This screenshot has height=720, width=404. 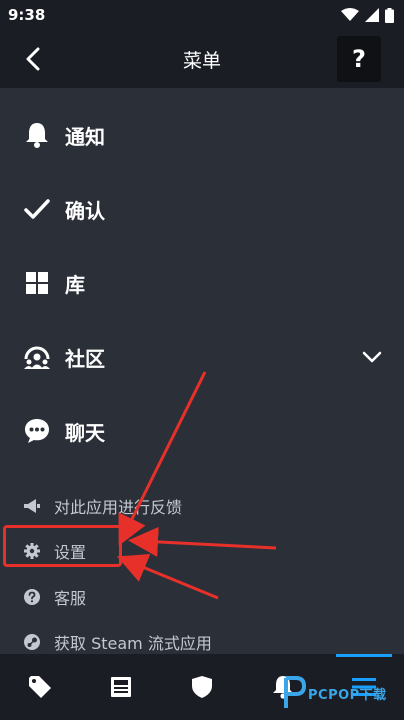 I want to click on community-icon, so click(x=37, y=357).